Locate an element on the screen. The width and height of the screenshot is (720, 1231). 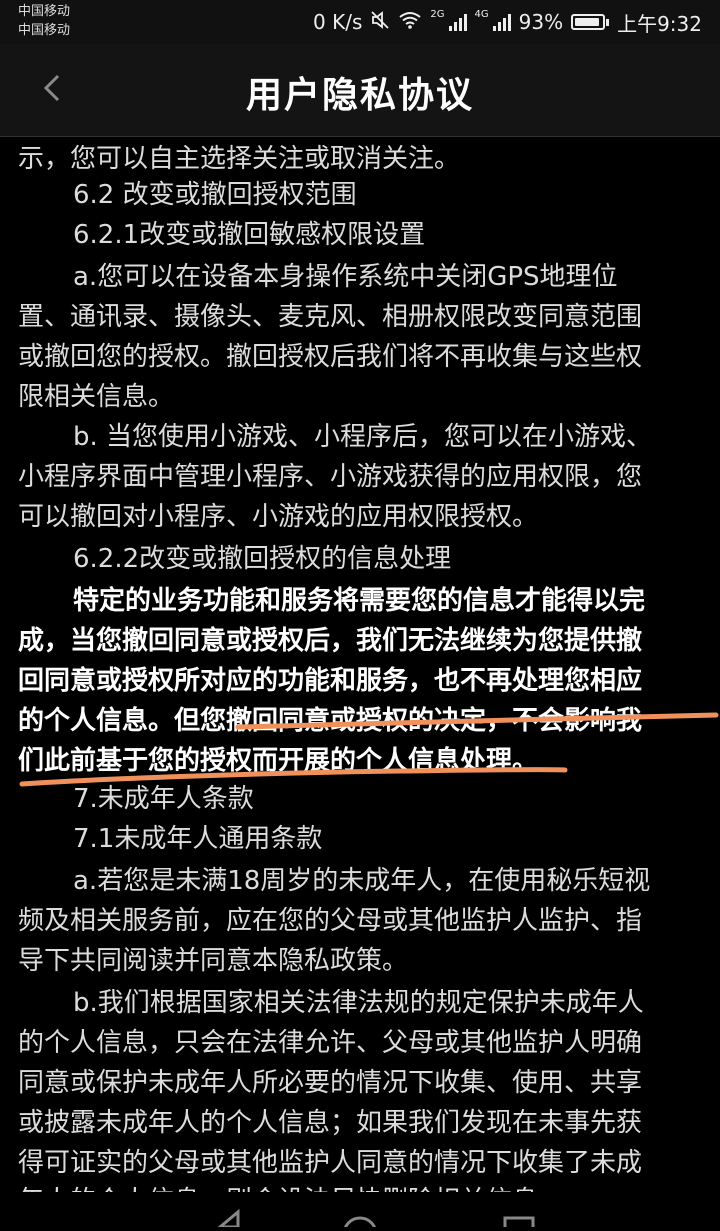
mute-icon is located at coordinates (380, 22).